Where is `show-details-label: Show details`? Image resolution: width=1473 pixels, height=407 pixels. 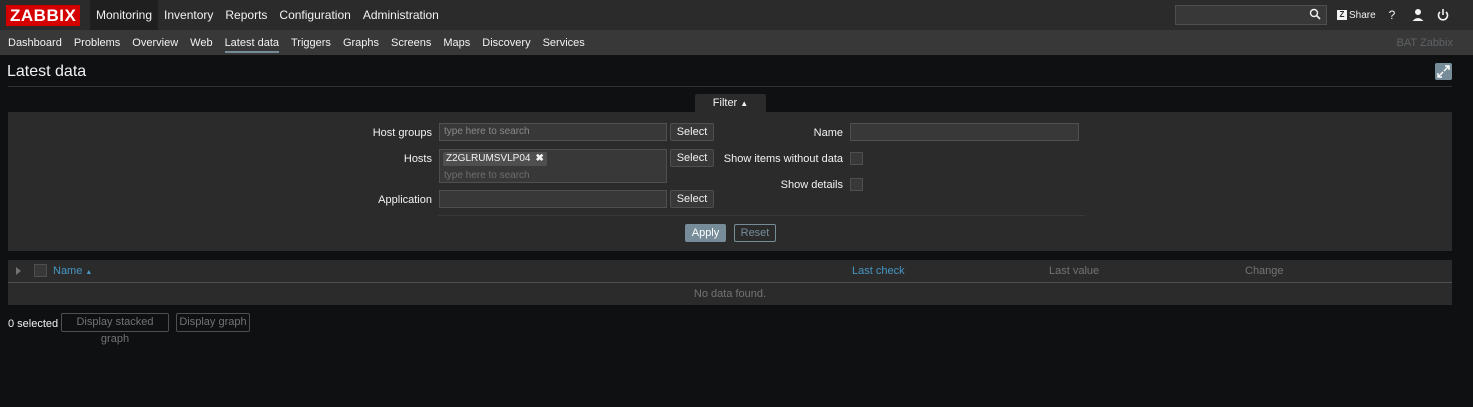
show-details-label: Show details is located at coordinates (811, 185).